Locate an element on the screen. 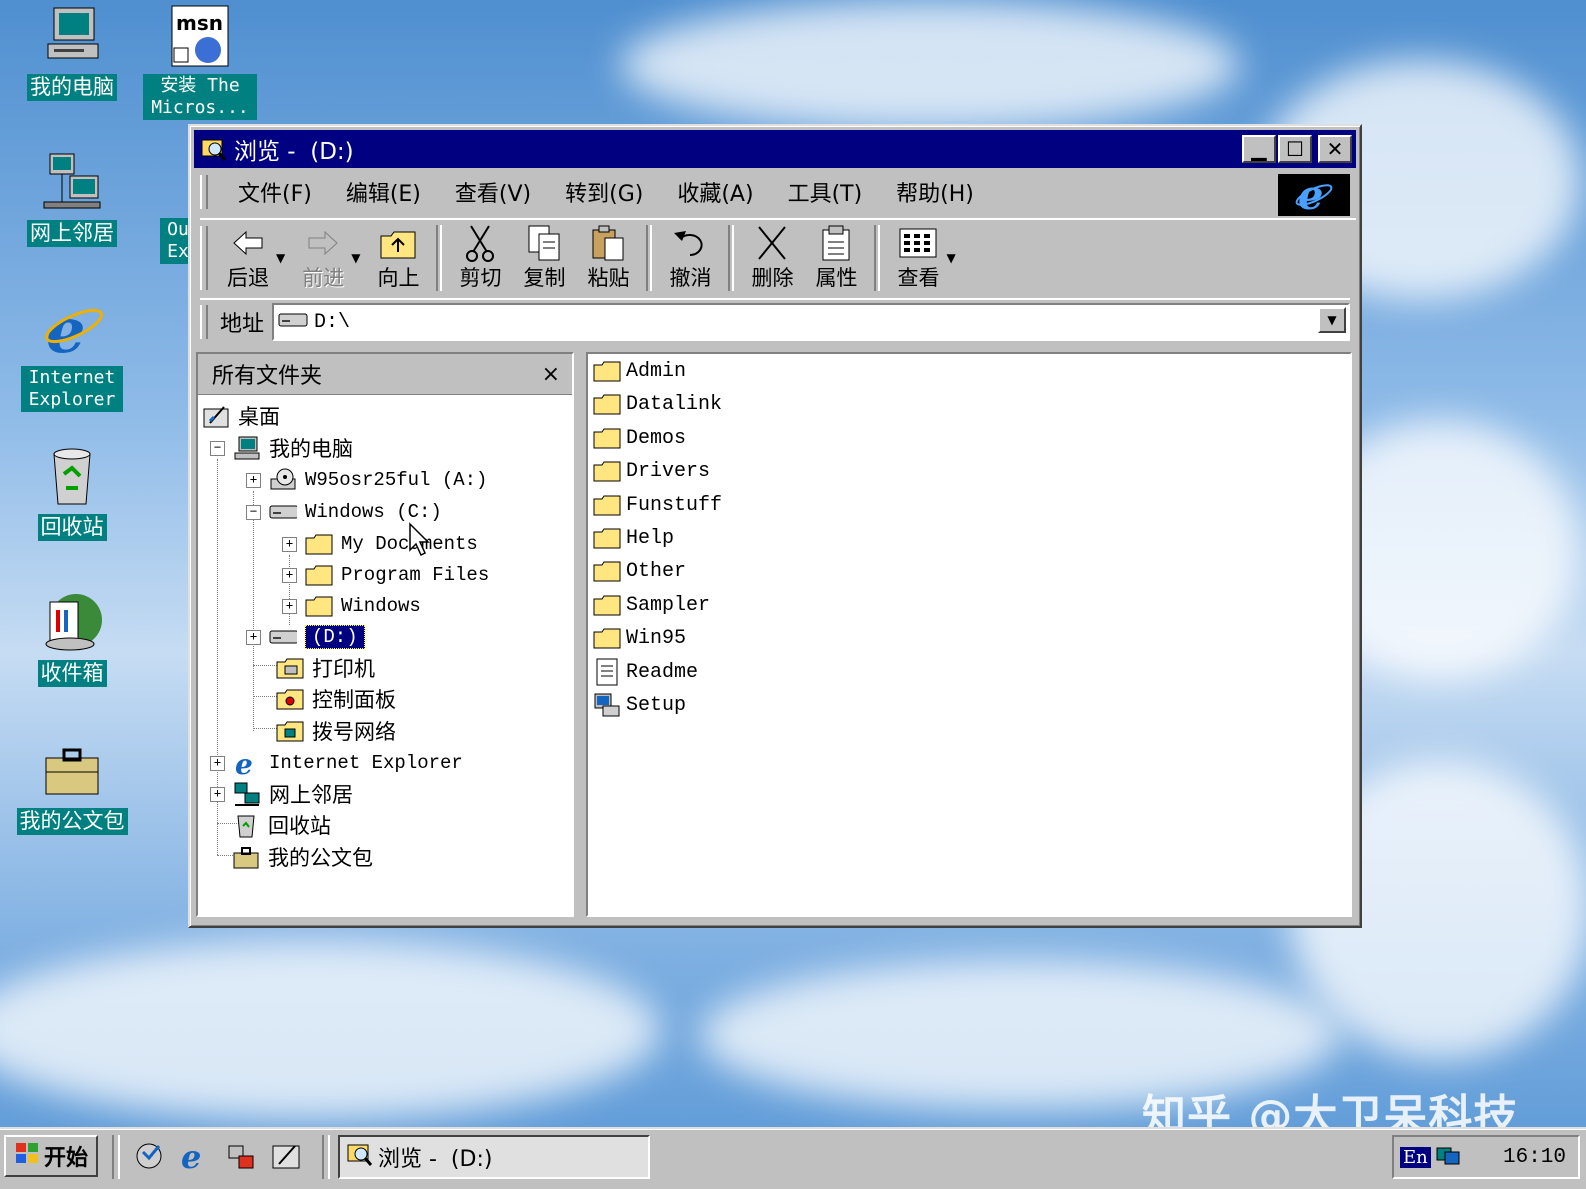 The width and height of the screenshot is (1586, 1189). tree-item-desktop: 桌面 is located at coordinates (241, 416).